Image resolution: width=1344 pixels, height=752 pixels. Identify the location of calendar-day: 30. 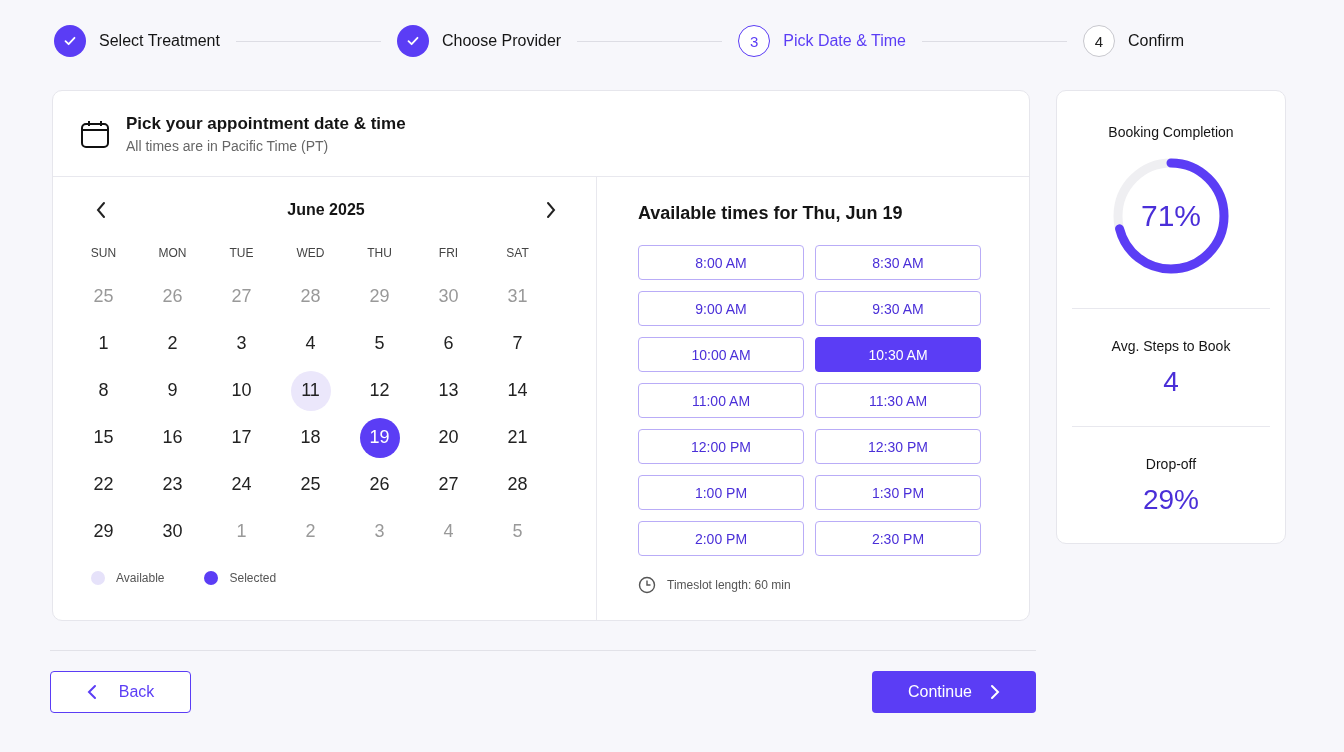
(172, 531).